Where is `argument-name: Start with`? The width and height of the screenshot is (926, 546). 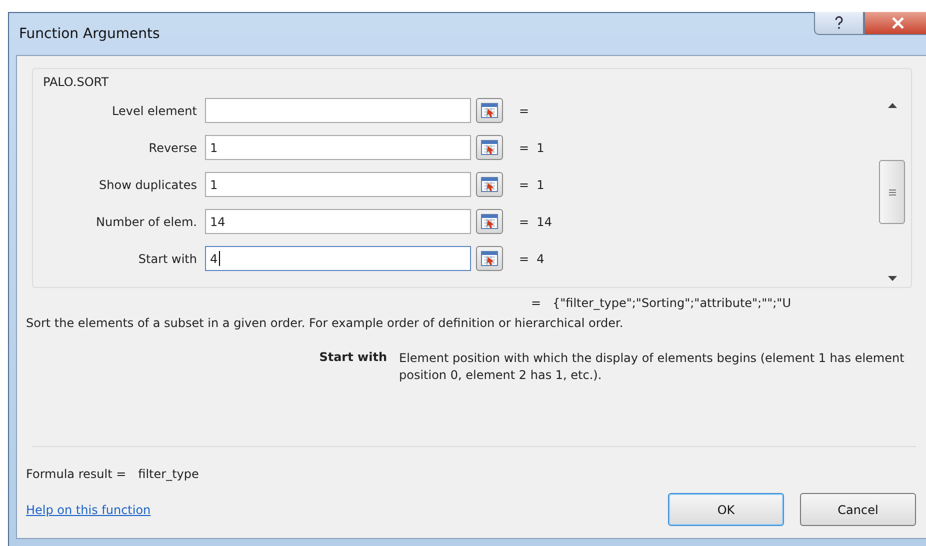 argument-name: Start with is located at coordinates (353, 358).